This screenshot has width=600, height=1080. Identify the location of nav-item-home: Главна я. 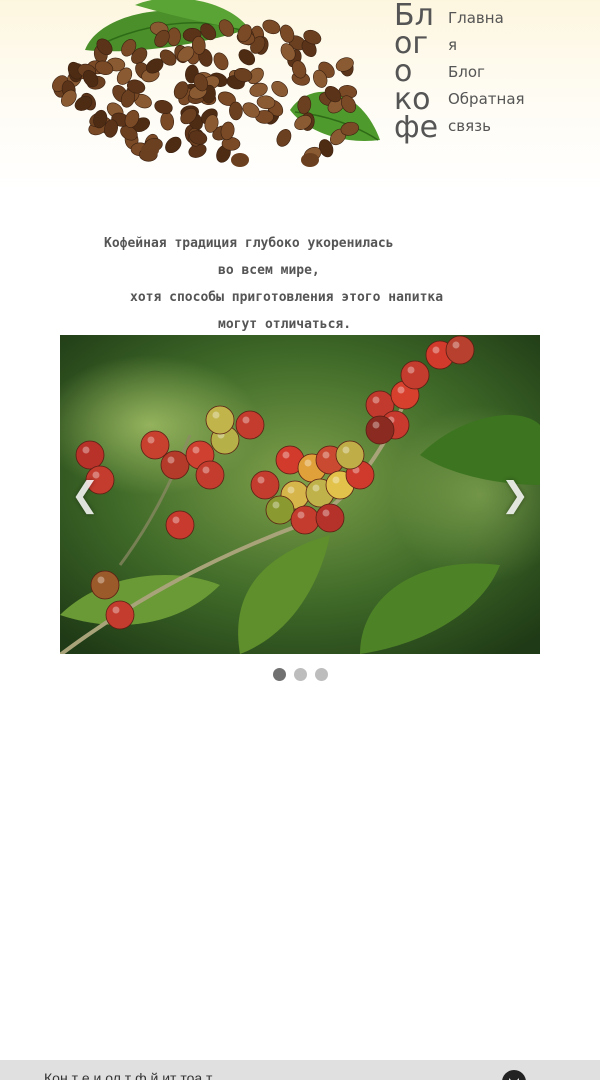
(493, 32).